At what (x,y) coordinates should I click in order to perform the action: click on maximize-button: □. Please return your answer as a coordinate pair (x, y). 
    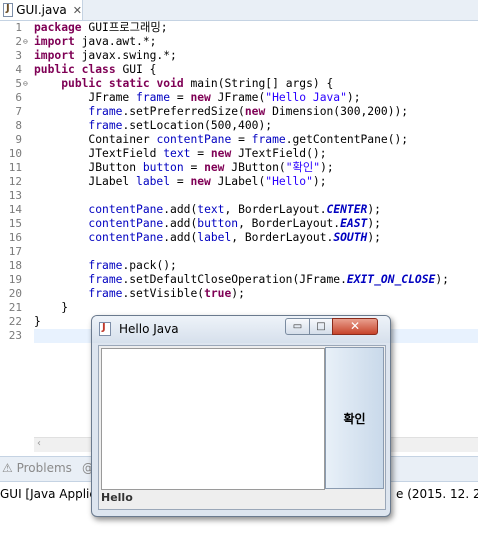
    Looking at the image, I should click on (321, 326).